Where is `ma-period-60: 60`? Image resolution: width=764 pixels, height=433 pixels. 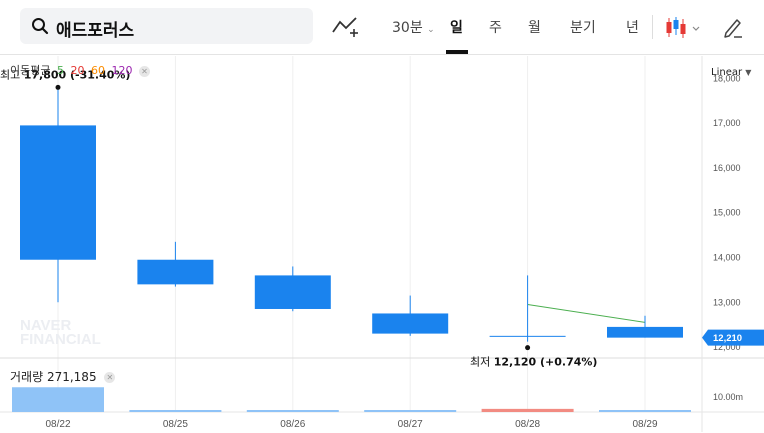 ma-period-60: 60 is located at coordinates (97, 70).